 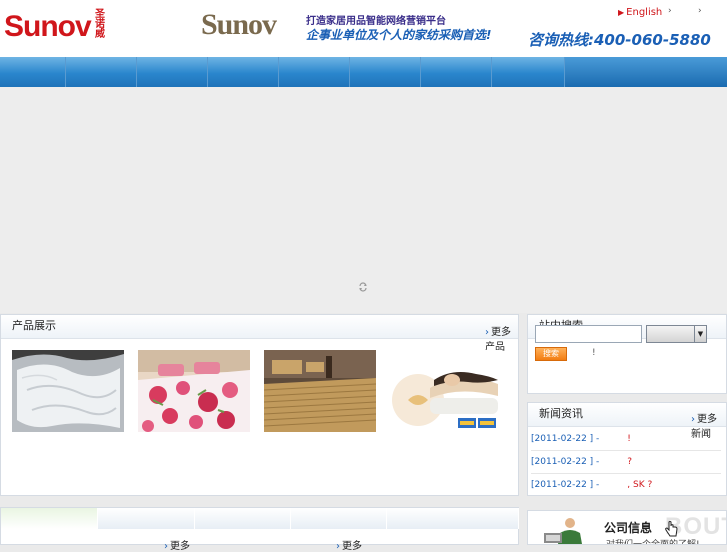 I want to click on hotline: 咨询热线:400-060-5880, so click(x=619, y=40).